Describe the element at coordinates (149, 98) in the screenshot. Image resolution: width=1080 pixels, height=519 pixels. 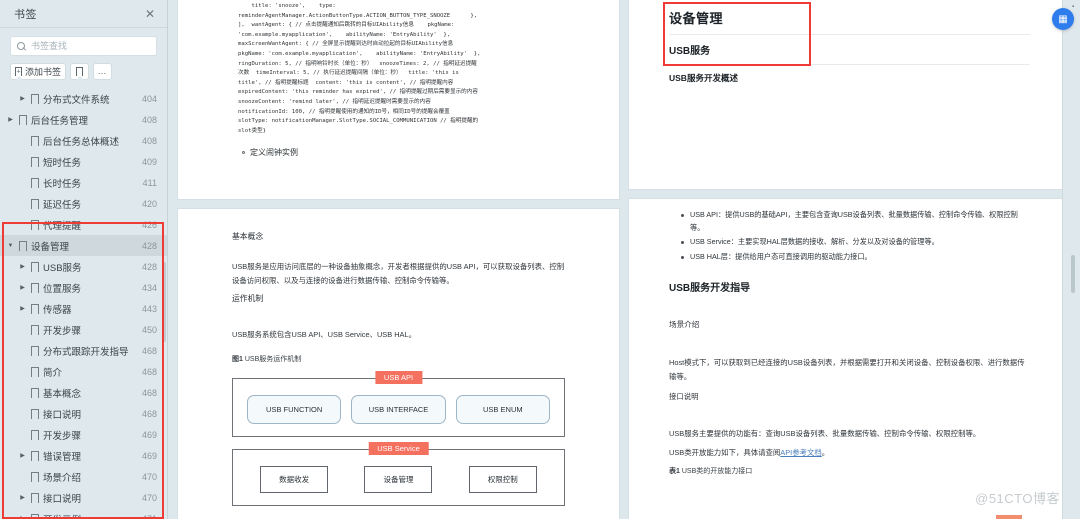
I see `bookmark-page-number: 404` at that location.